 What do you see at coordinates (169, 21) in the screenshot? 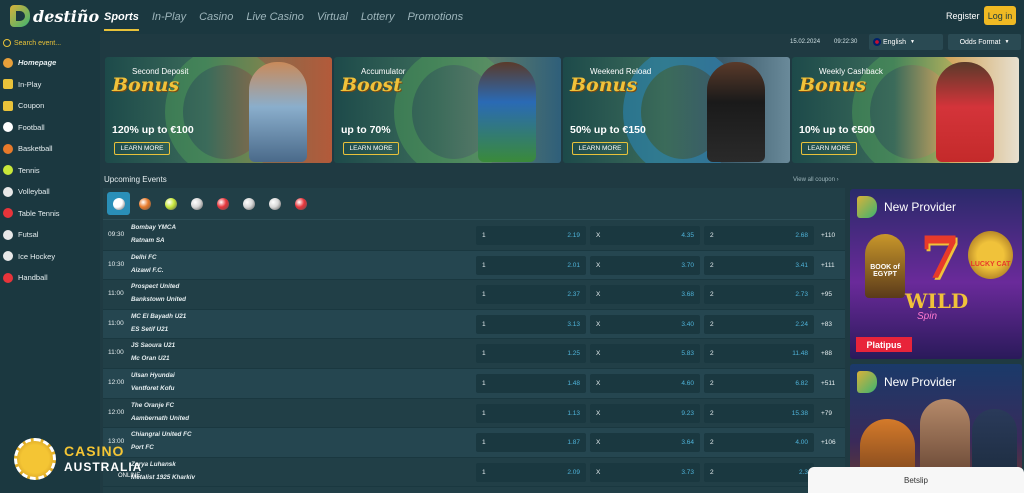
I see `nav-in-play: In-Play` at bounding box center [169, 21].